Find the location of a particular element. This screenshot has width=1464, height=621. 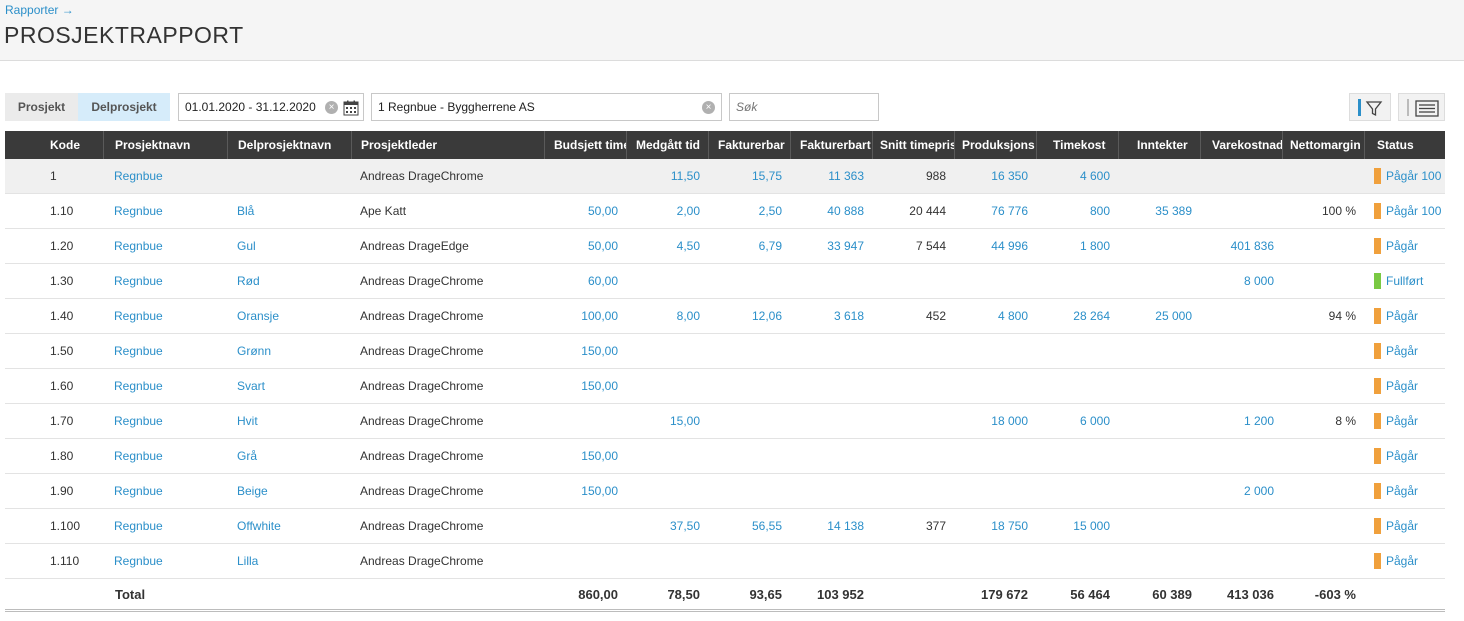

clear-project-icon: × is located at coordinates (708, 107).